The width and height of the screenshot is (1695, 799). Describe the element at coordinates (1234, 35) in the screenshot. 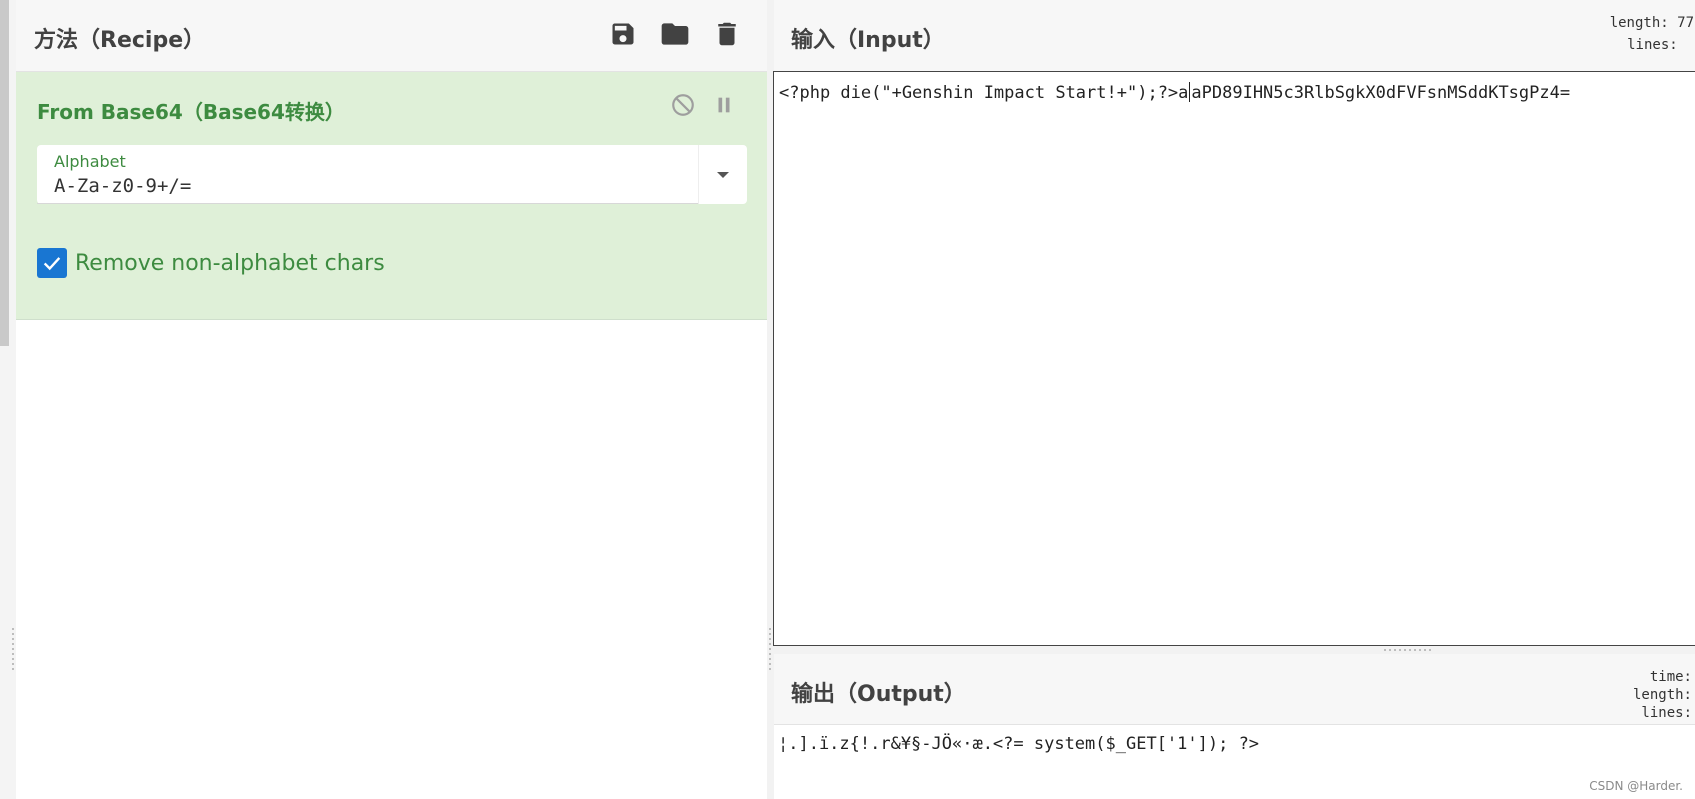

I see `input-header: 输入（Input） length: 77 lines: 1` at that location.